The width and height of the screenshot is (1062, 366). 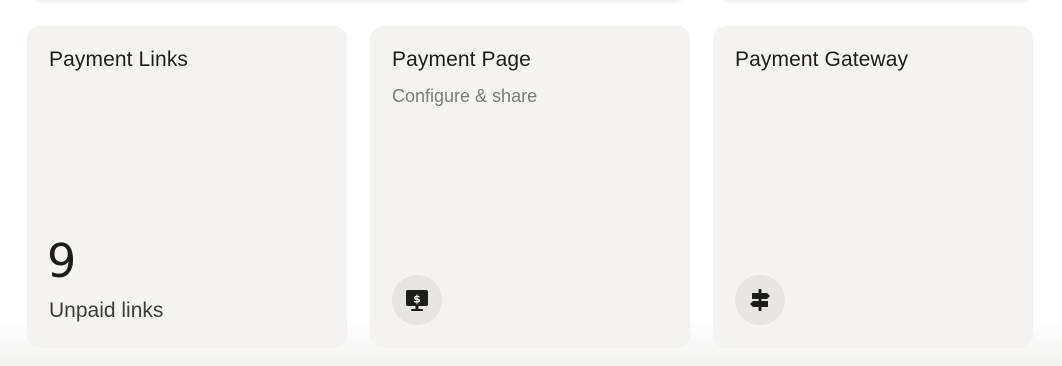 What do you see at coordinates (119, 59) in the screenshot?
I see `card-title: Payment Links` at bounding box center [119, 59].